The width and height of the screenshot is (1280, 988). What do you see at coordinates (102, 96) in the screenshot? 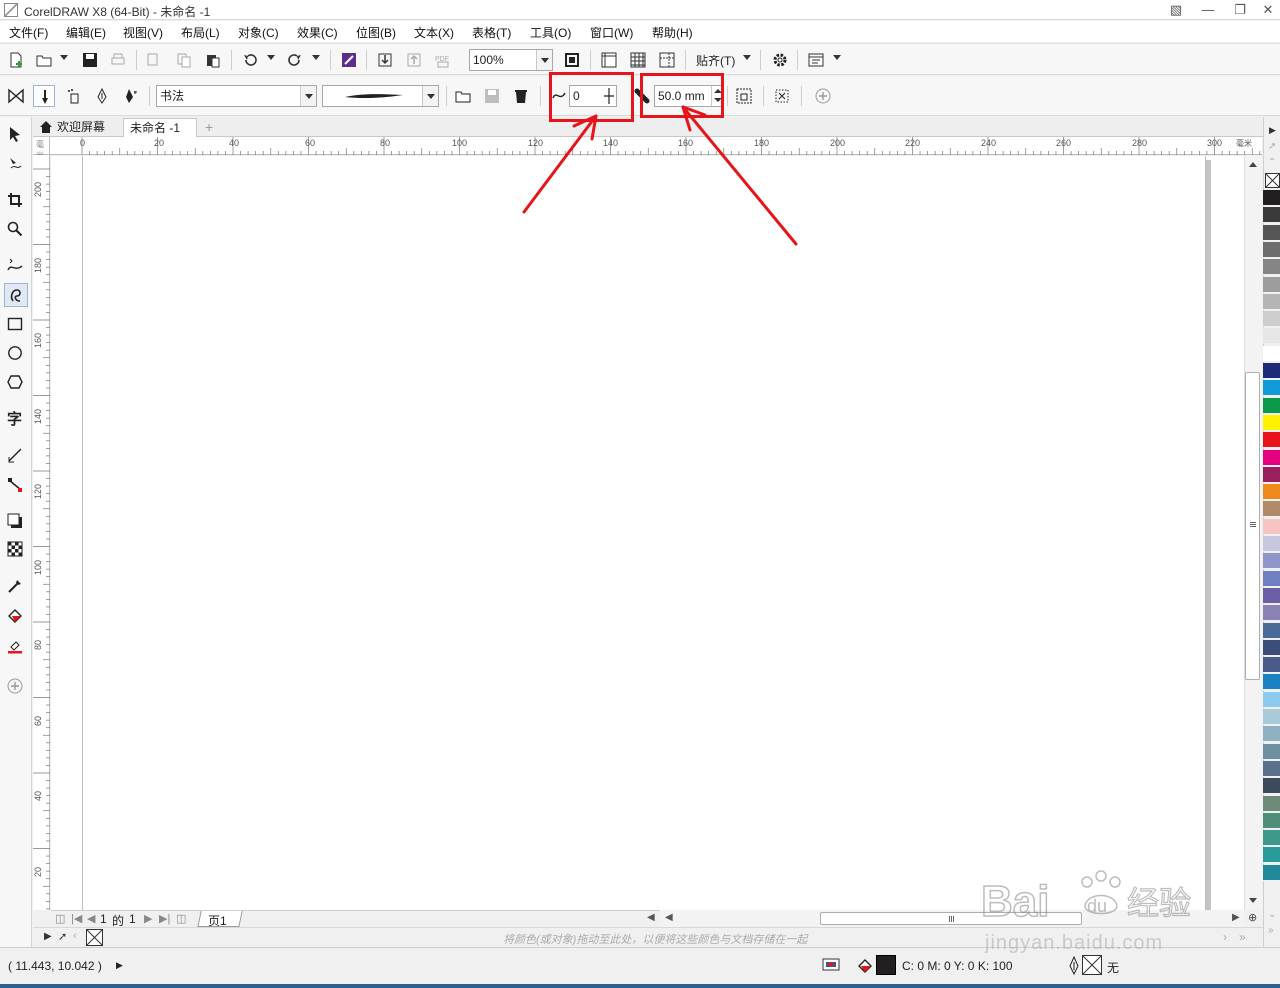
I see `calligraphic-mode-button` at bounding box center [102, 96].